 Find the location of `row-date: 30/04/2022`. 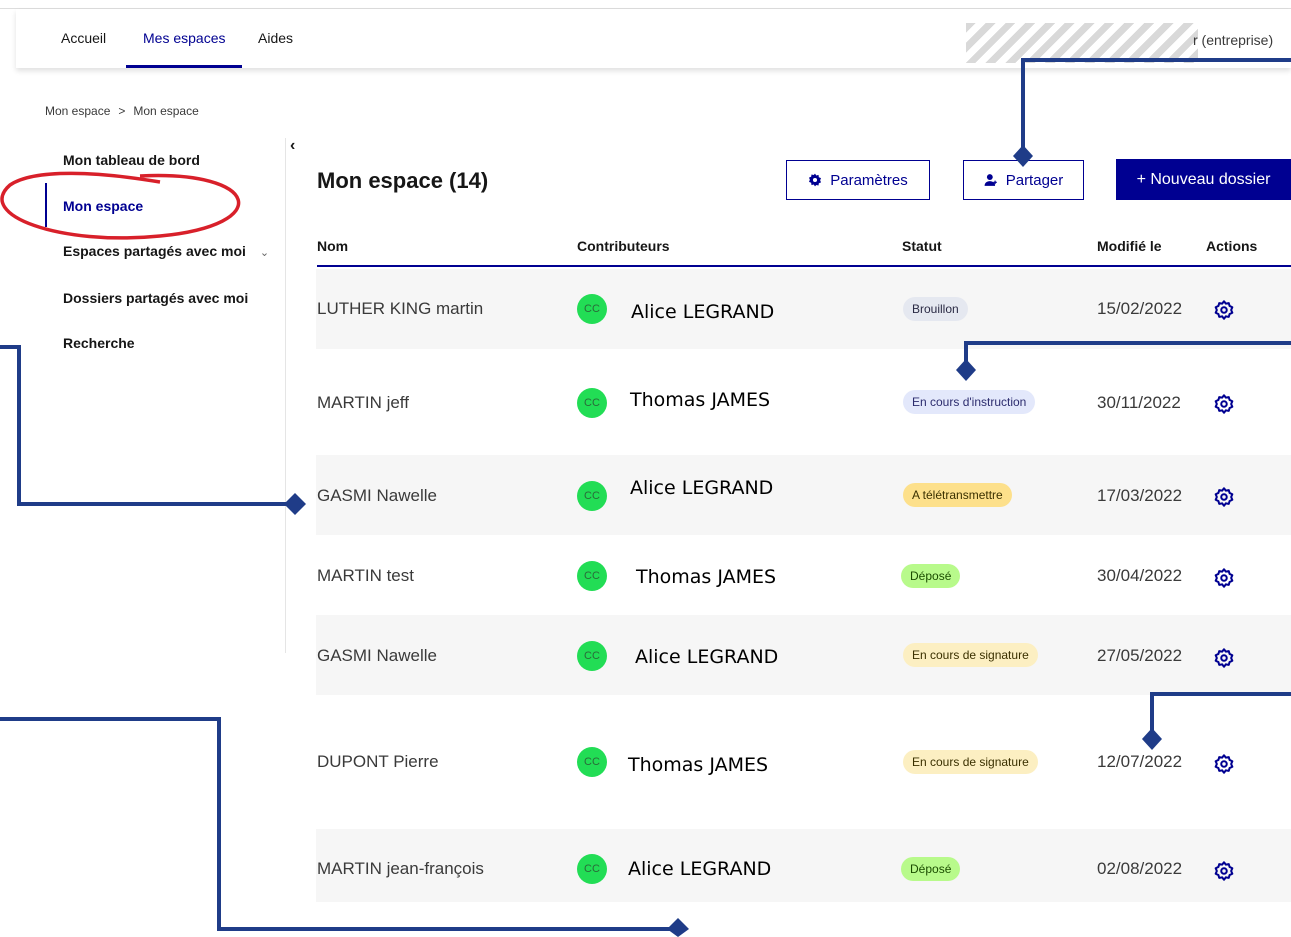

row-date: 30/04/2022 is located at coordinates (1140, 575).